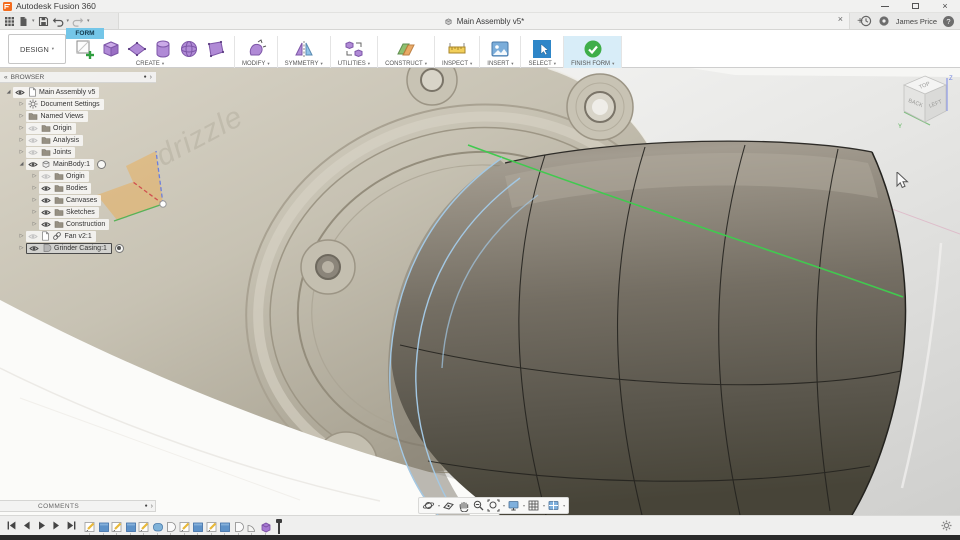 This screenshot has width=960, height=540. Describe the element at coordinates (354, 48) in the screenshot. I see `convert-icon` at that location.